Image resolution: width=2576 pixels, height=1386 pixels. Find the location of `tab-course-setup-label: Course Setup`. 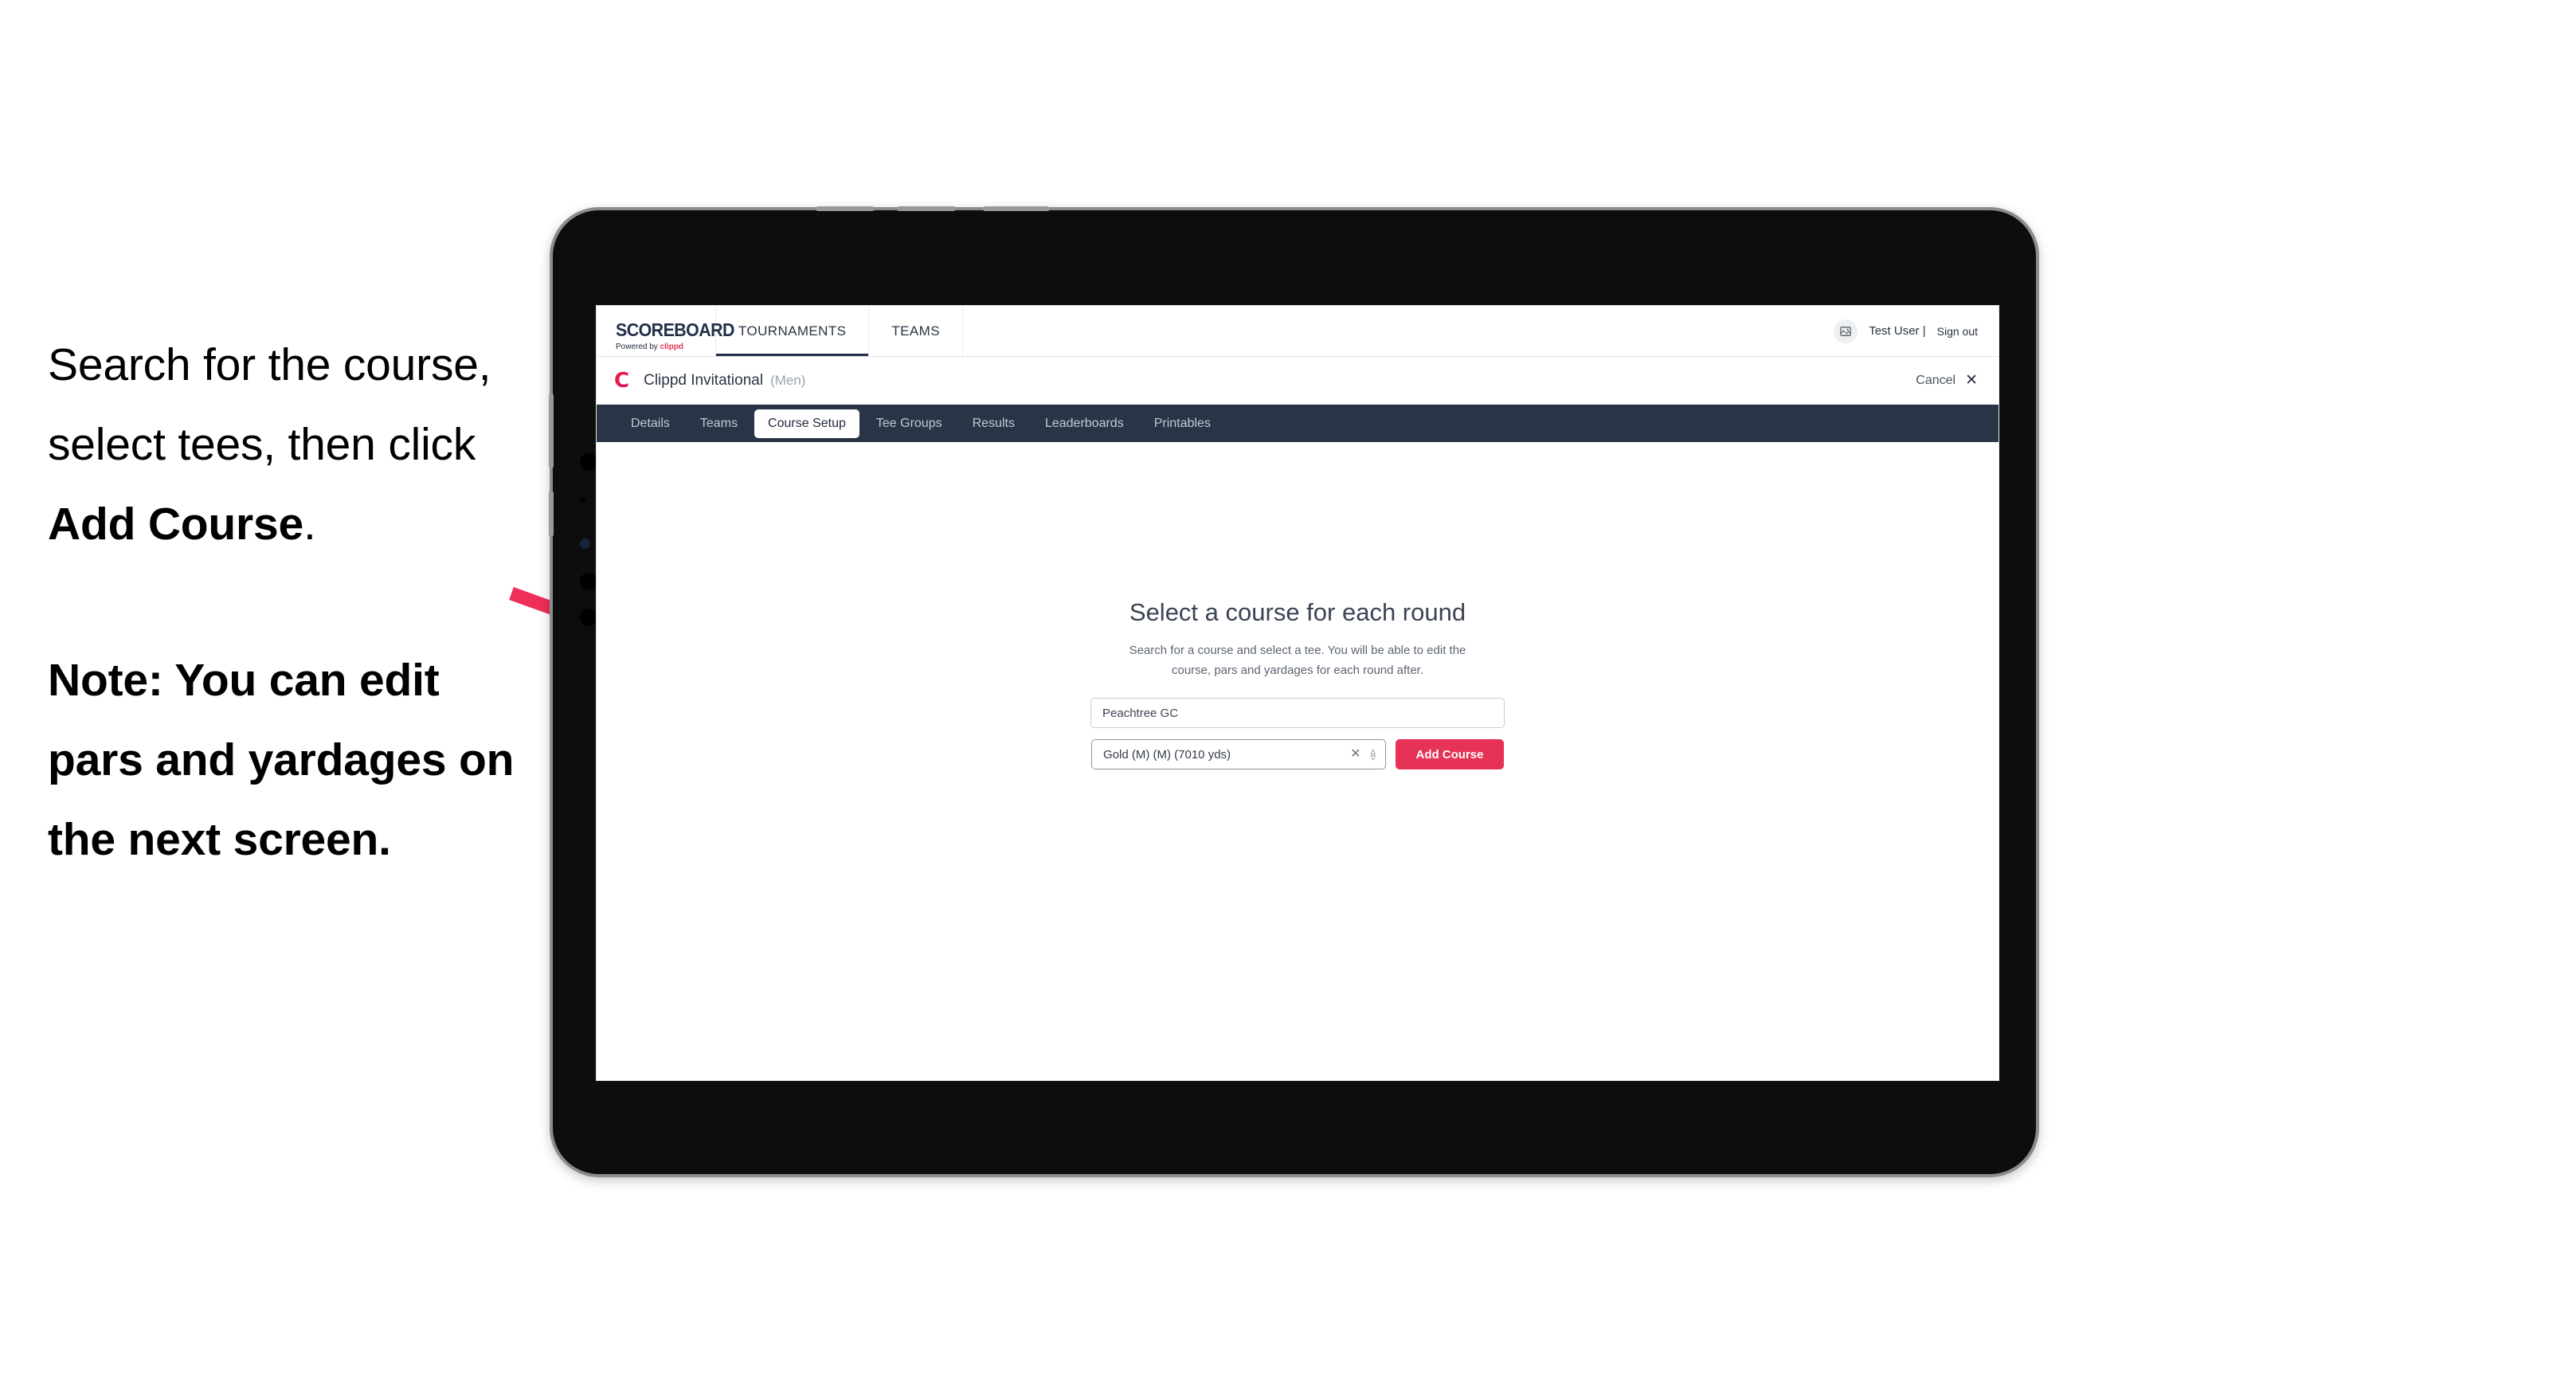

tab-course-setup-label: Course Setup is located at coordinates (807, 423).